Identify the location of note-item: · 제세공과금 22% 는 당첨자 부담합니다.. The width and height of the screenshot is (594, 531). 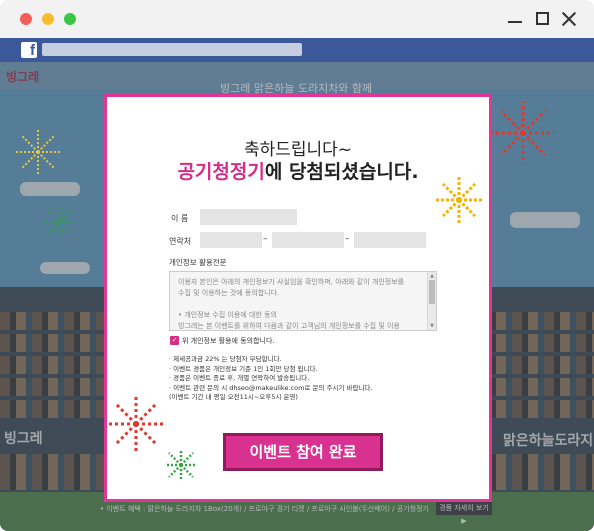
(225, 359).